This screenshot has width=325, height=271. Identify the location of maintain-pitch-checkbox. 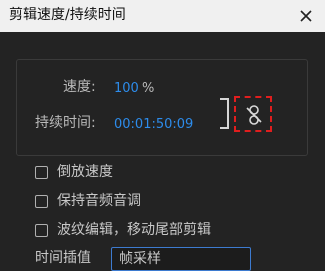
(41, 201).